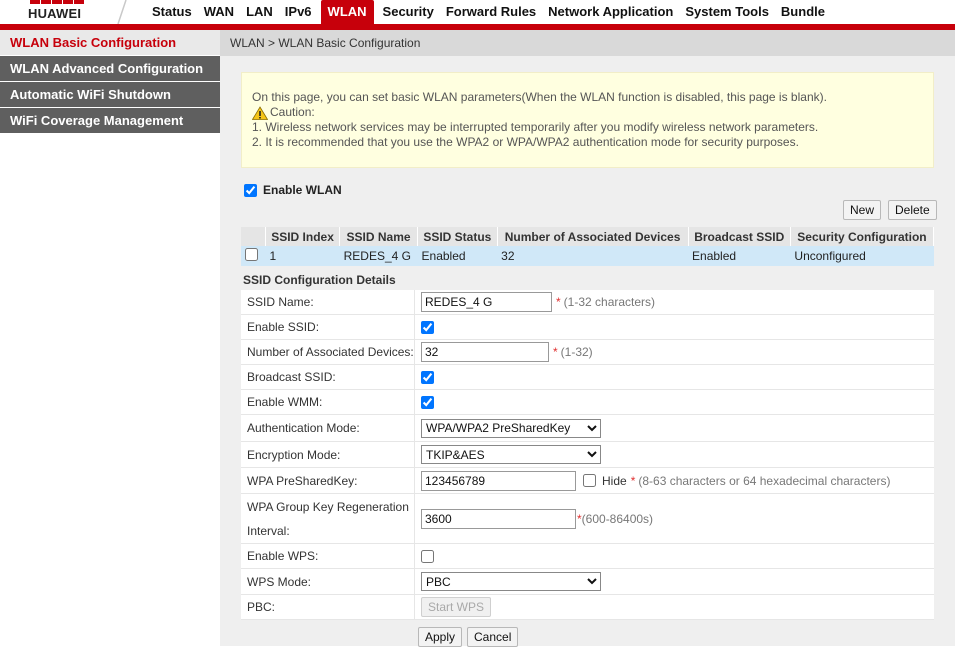  Describe the element at coordinates (427, 556) in the screenshot. I see `enable-wps-checkbox` at that location.